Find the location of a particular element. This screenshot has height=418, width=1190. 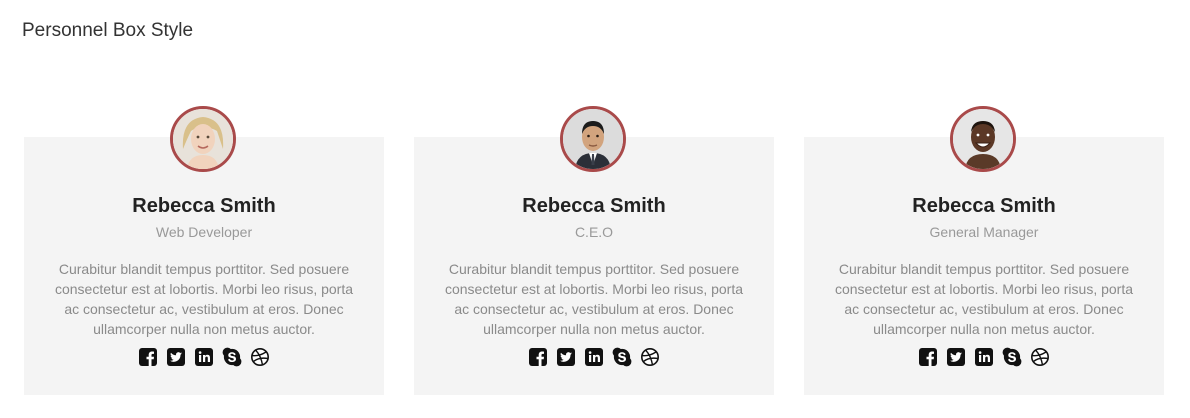

avatar-man-suit-icon is located at coordinates (593, 139).